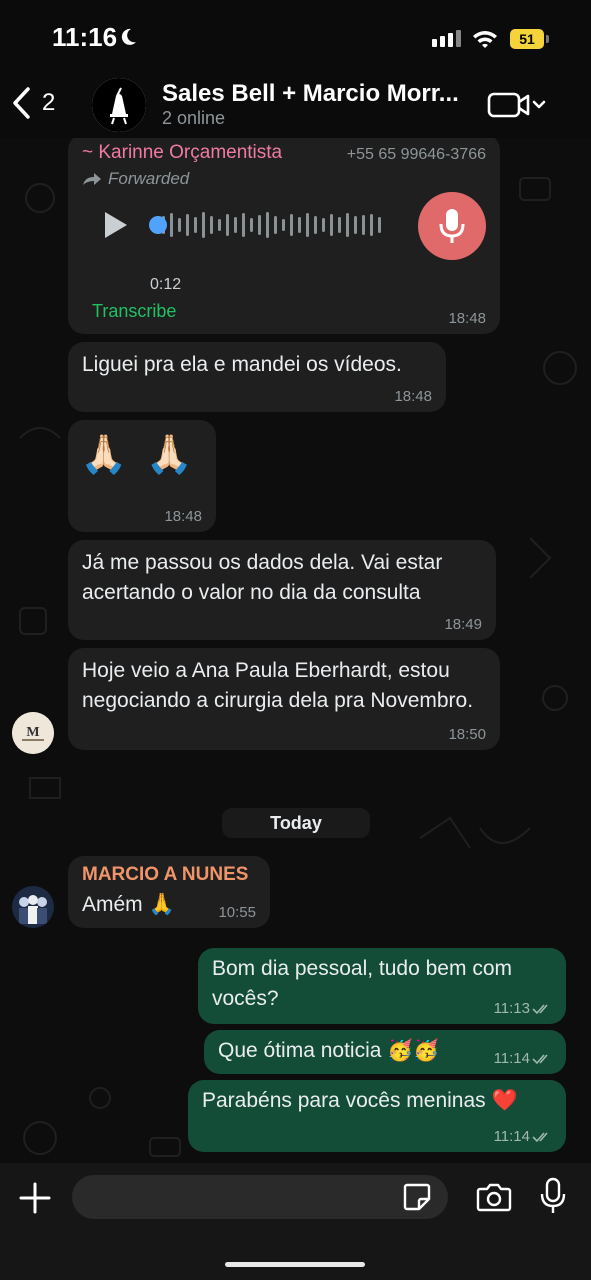 The height and width of the screenshot is (1280, 591). What do you see at coordinates (377, 1116) in the screenshot?
I see `message-bubble-outgoing: Parabéns para vocês meninas ❤️ 11:14` at bounding box center [377, 1116].